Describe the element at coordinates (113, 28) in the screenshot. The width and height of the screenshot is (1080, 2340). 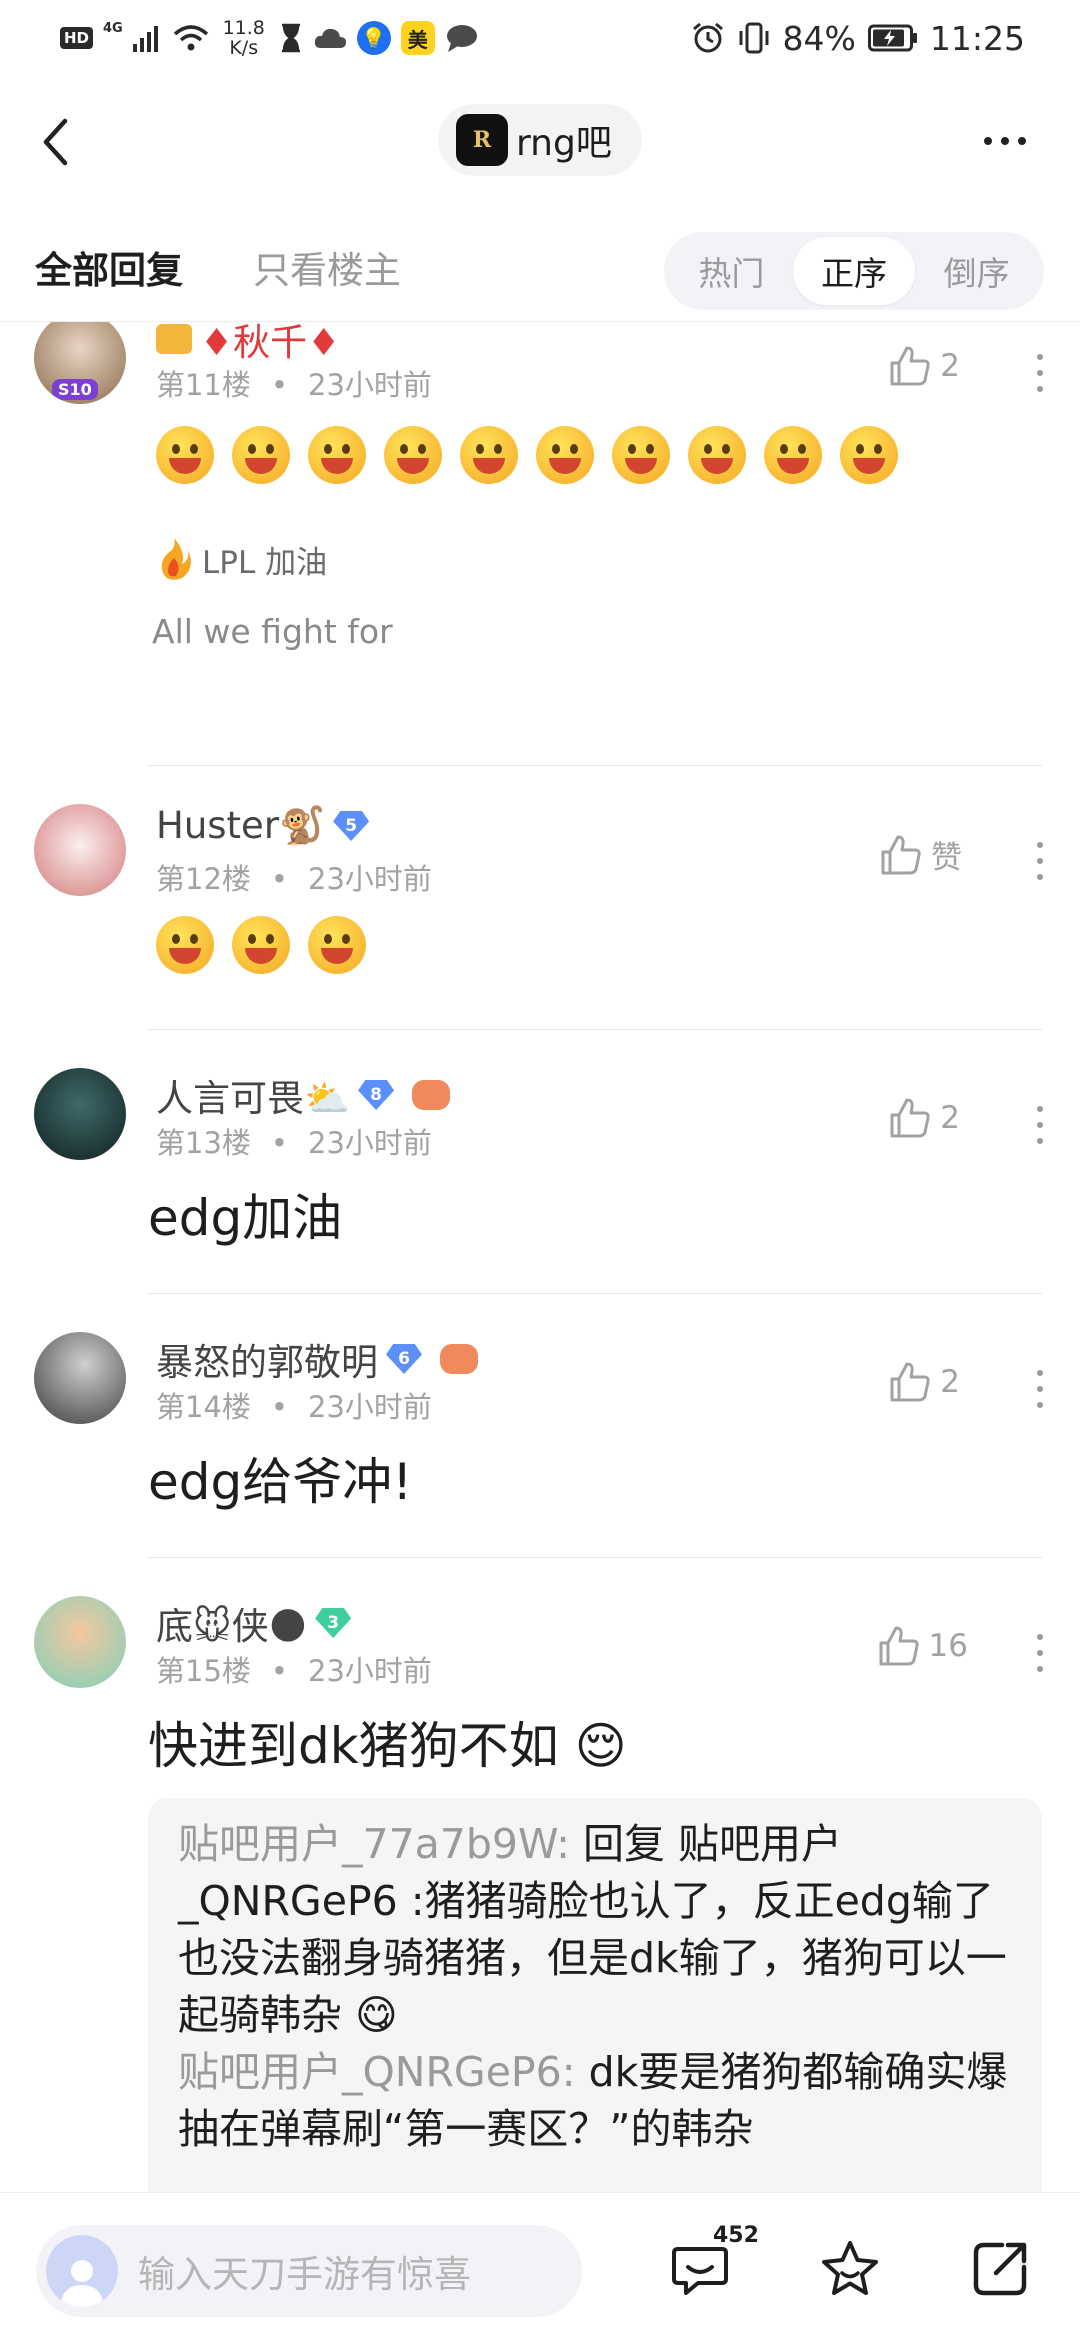
I see `network-type: 4G` at that location.